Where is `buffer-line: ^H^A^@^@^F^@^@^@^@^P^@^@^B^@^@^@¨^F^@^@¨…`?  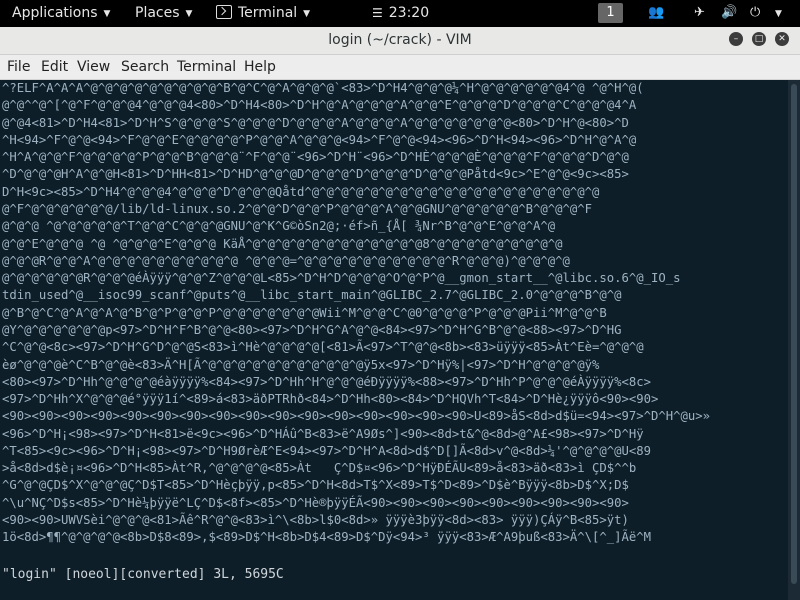 buffer-line: ^H^A^@^@^F^@^@^@^@^P^@^@^B^@^@^@¨^F^@^@¨… is located at coordinates (315, 157).